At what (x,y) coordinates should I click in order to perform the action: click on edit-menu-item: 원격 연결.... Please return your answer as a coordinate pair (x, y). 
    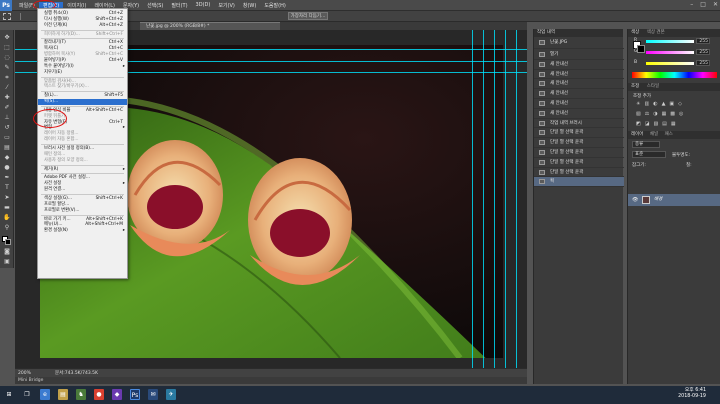
    Looking at the image, I should click on (82, 190).